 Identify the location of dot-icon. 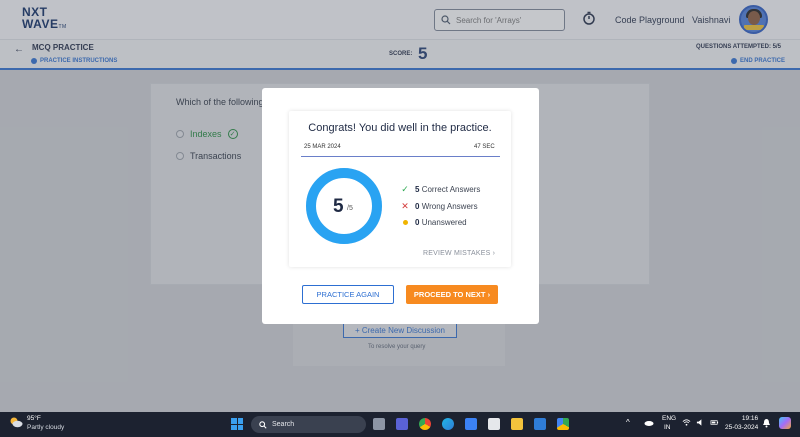
(405, 222).